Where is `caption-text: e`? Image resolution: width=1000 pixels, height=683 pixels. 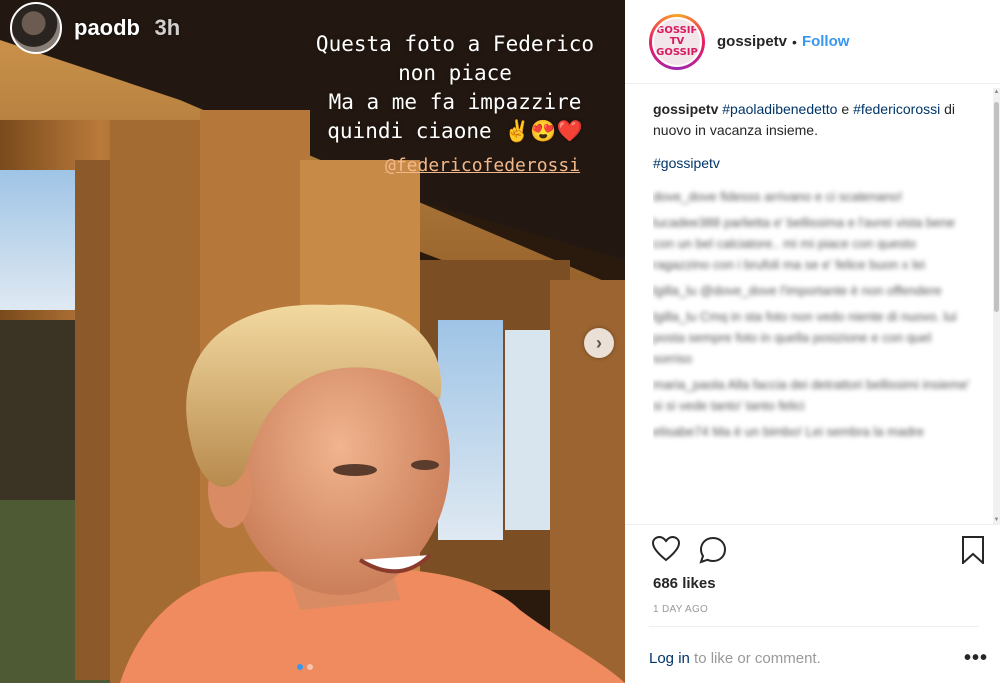 caption-text: e is located at coordinates (845, 109).